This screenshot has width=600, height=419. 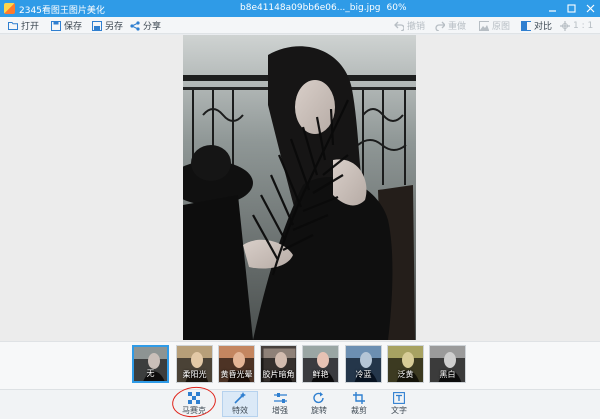 What do you see at coordinates (62, 11) in the screenshot?
I see `app-title: 2345看图王图片美化` at bounding box center [62, 11].